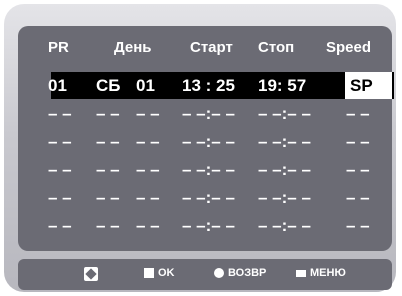  I want to click on back-label: ВОЗВР, so click(247, 273).